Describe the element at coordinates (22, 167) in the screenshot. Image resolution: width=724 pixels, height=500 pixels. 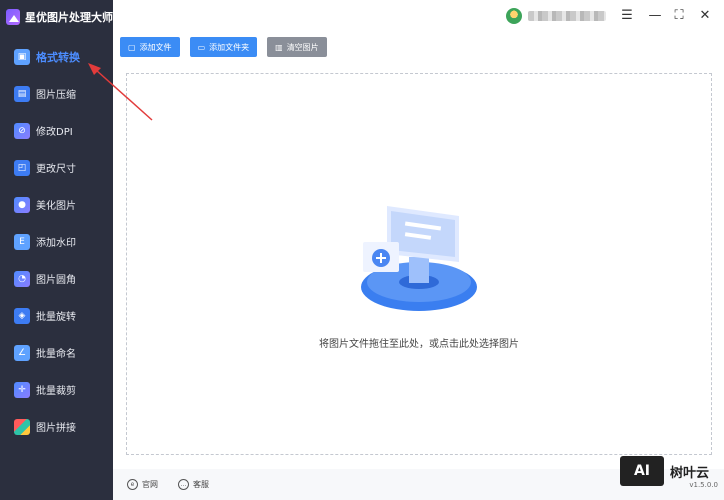
I see `resize-icon: ◰` at that location.